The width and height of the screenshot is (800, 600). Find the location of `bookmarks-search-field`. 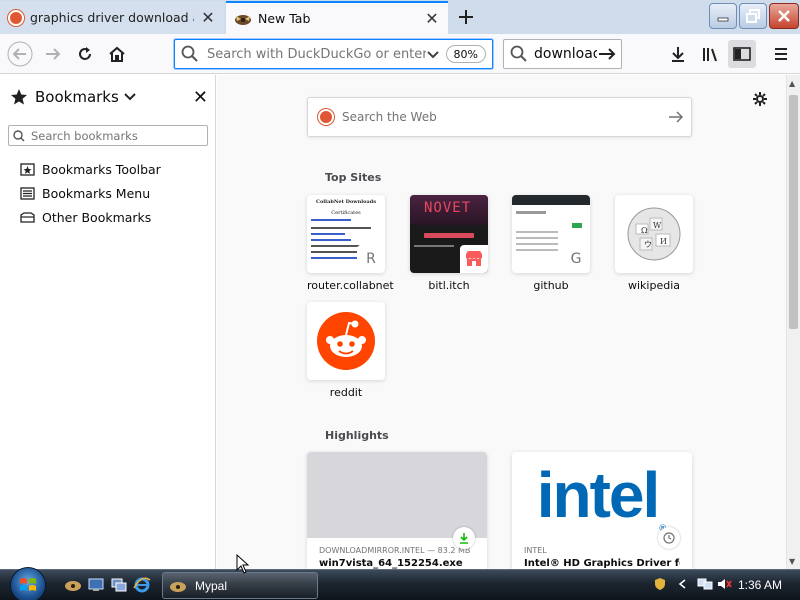

bookmarks-search-field is located at coordinates (108, 135).